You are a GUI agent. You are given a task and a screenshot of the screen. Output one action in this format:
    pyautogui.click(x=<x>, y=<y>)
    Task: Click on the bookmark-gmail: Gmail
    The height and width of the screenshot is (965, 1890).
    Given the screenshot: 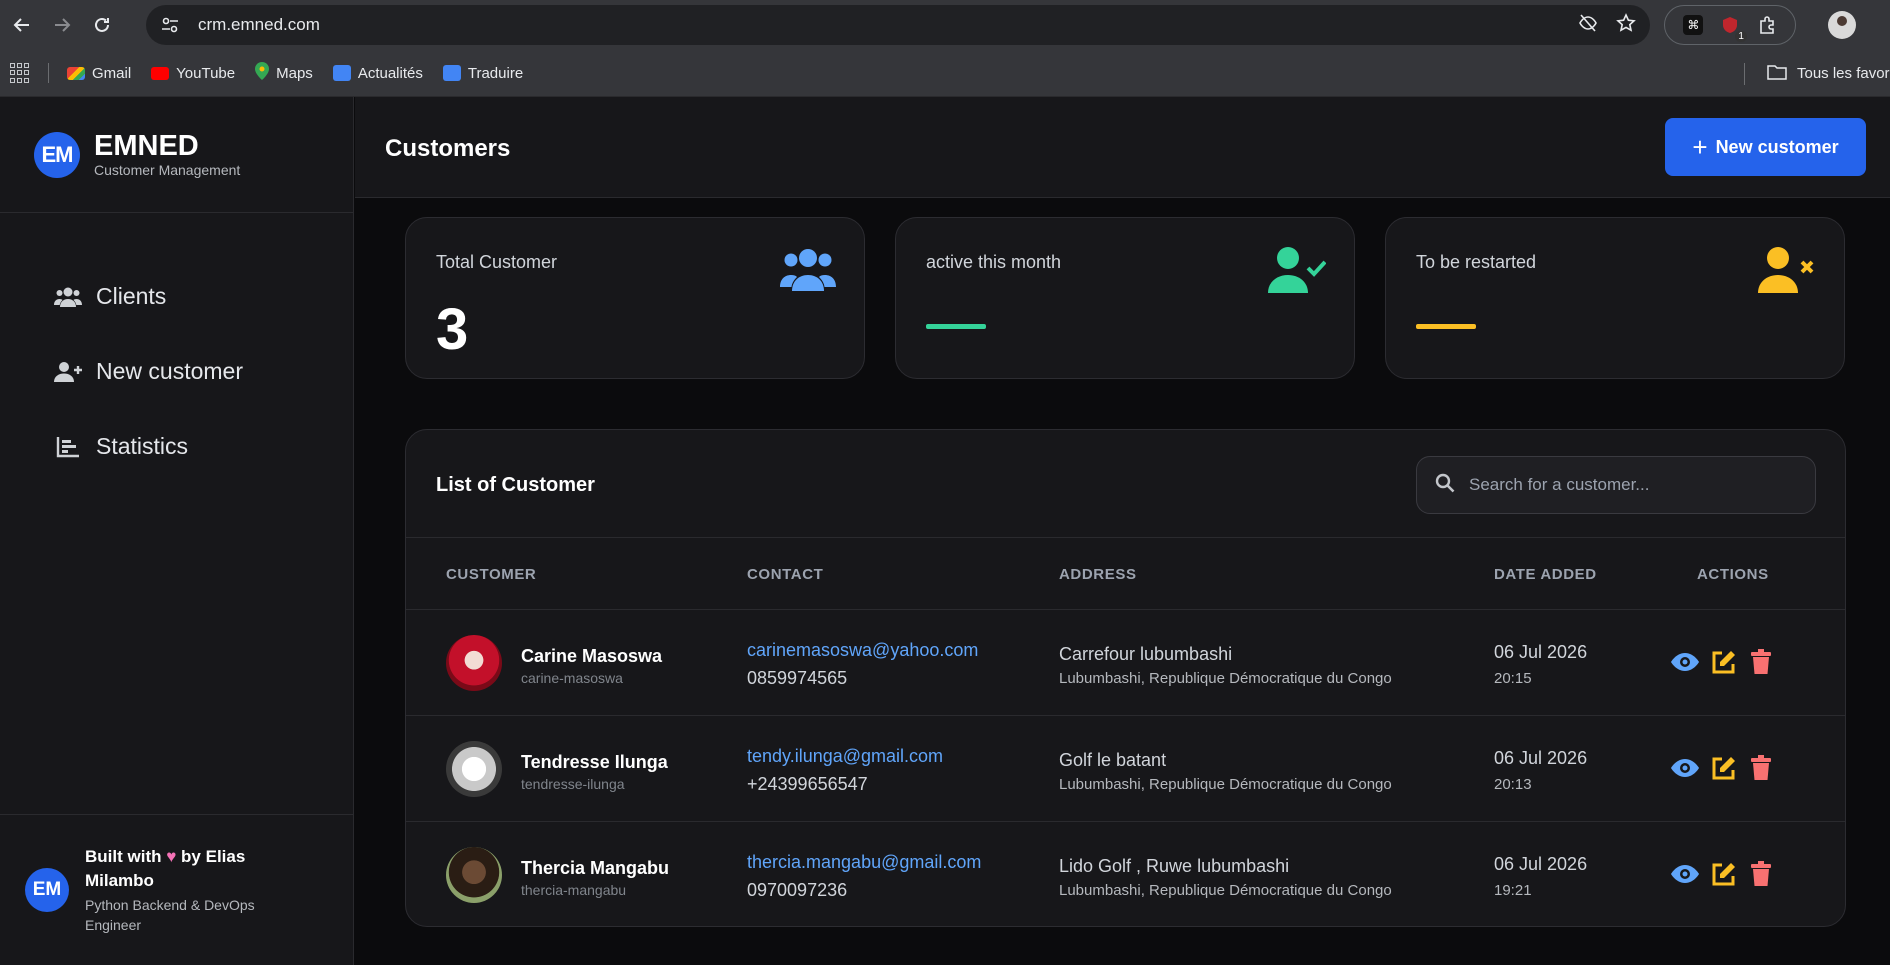 What is the action you would take?
    pyautogui.click(x=99, y=73)
    